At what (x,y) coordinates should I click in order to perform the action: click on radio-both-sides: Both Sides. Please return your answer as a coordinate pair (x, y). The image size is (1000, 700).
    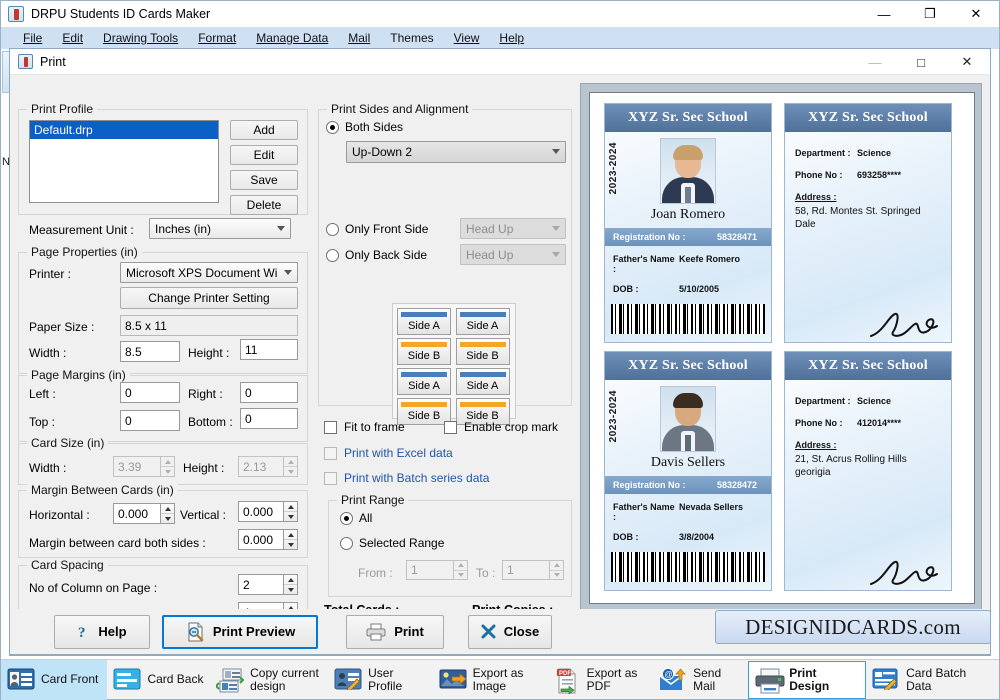
    Looking at the image, I should click on (364, 127).